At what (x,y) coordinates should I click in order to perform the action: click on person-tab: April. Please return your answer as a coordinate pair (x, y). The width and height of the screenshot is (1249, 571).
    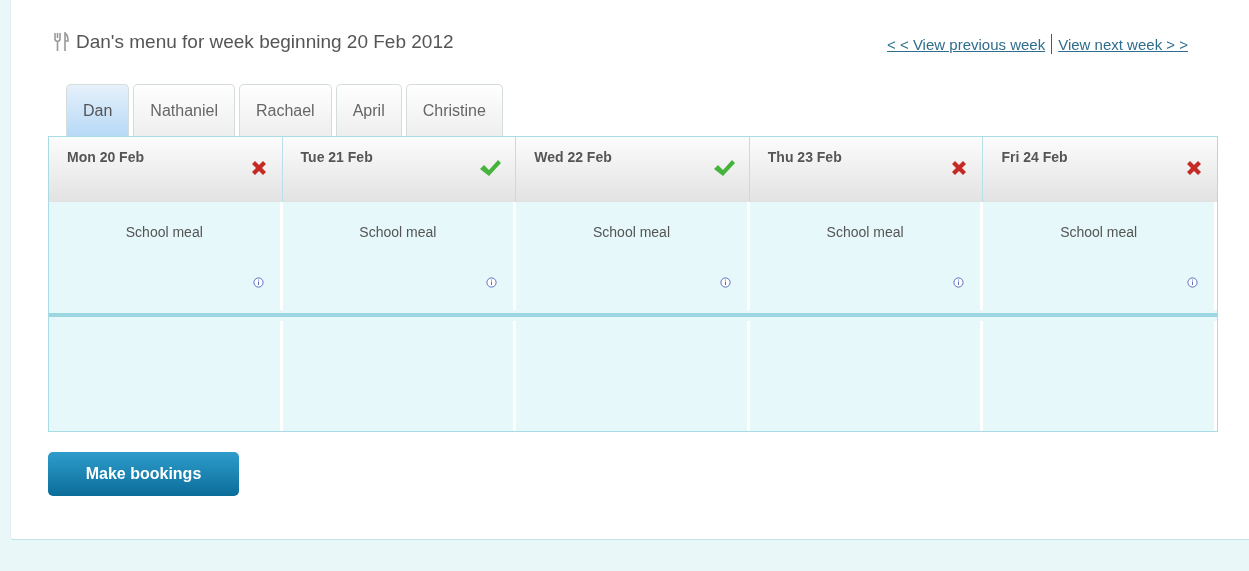
    Looking at the image, I should click on (368, 110).